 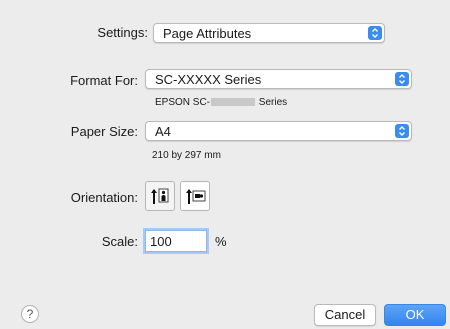 I want to click on landscape-orientation-button, so click(x=195, y=196).